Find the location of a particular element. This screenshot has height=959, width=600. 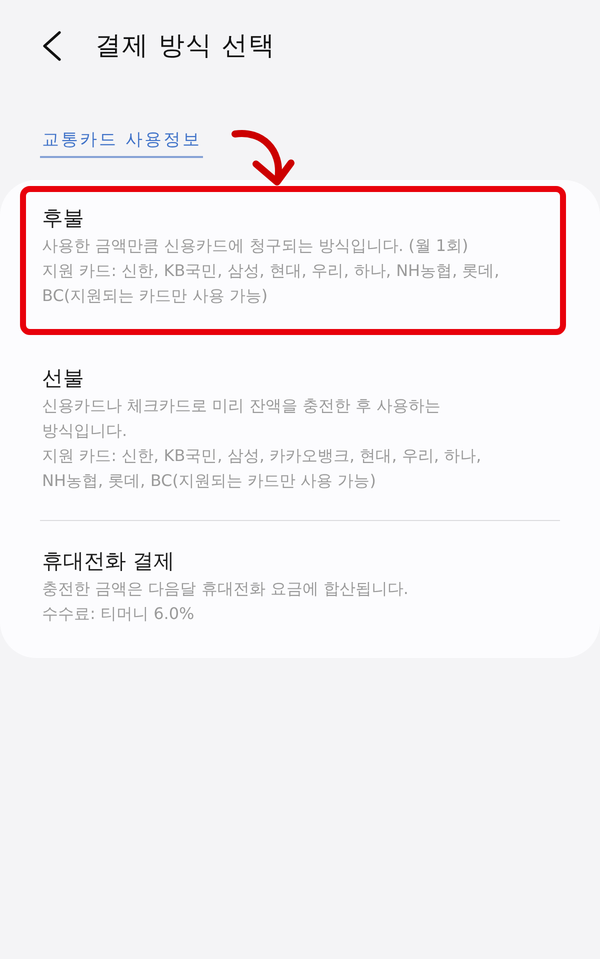

option-title: 휴대전화 결제 is located at coordinates (109, 561).